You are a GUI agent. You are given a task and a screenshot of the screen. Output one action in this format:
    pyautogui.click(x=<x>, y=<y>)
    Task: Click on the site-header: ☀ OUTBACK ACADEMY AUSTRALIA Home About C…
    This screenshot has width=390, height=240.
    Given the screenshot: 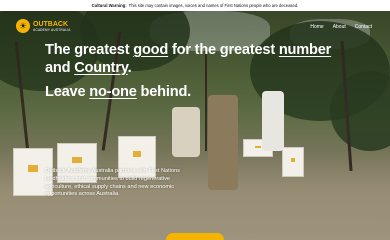 What is the action you would take?
    pyautogui.click(x=195, y=26)
    